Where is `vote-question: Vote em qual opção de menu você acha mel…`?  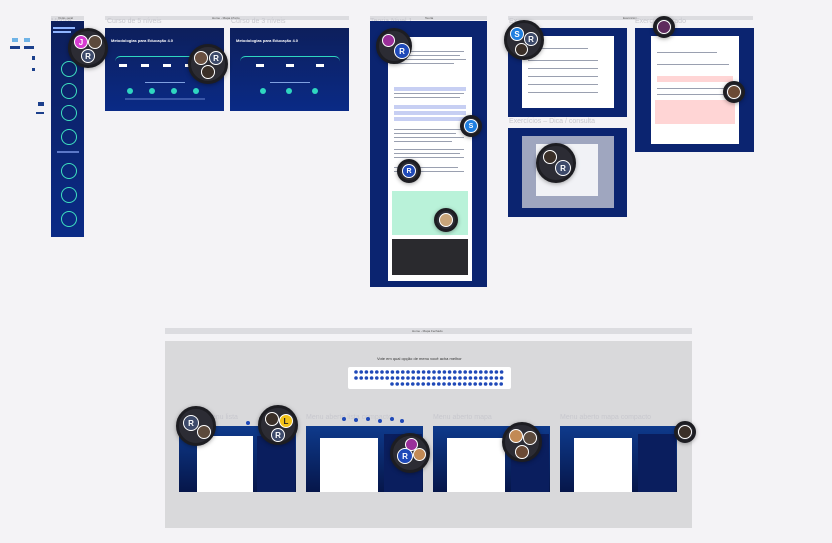
vote-question: Vote em qual opção de menu você acha mel… is located at coordinates (419, 358).